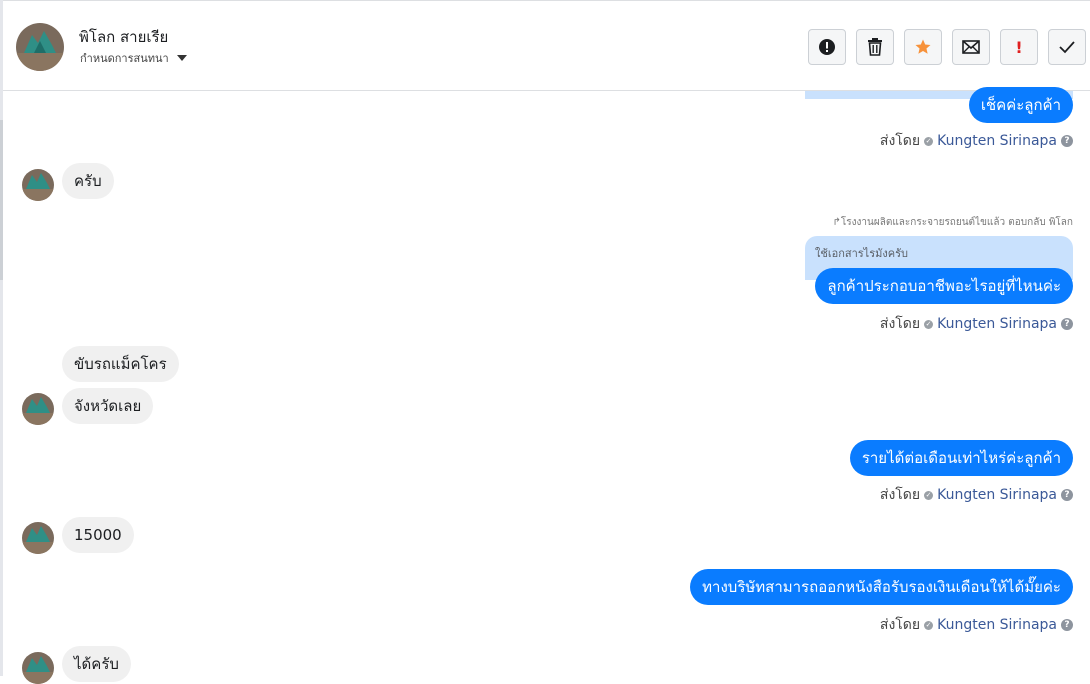 Image resolution: width=1090 pixels, height=684 pixels. I want to click on delete-button, so click(875, 47).